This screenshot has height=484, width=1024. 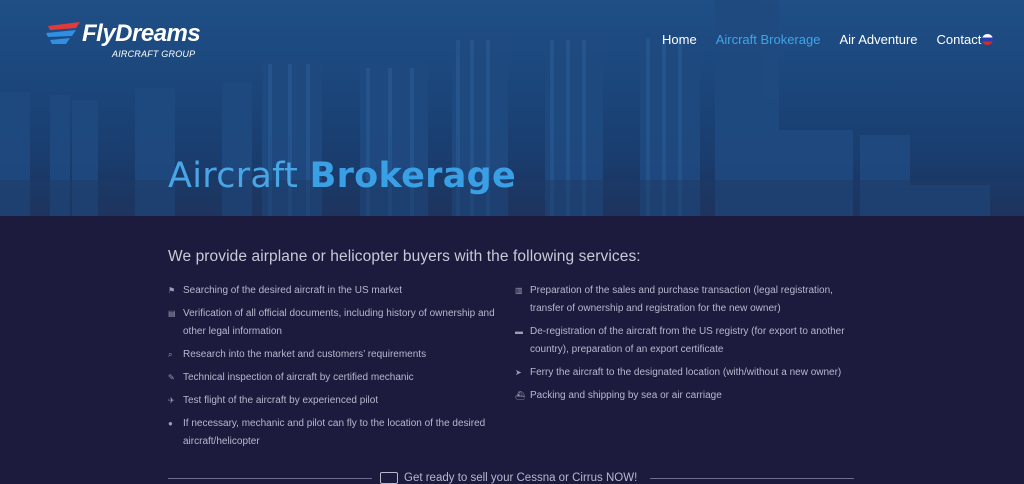 I want to click on map-marker-icon: ●, so click(x=170, y=423).